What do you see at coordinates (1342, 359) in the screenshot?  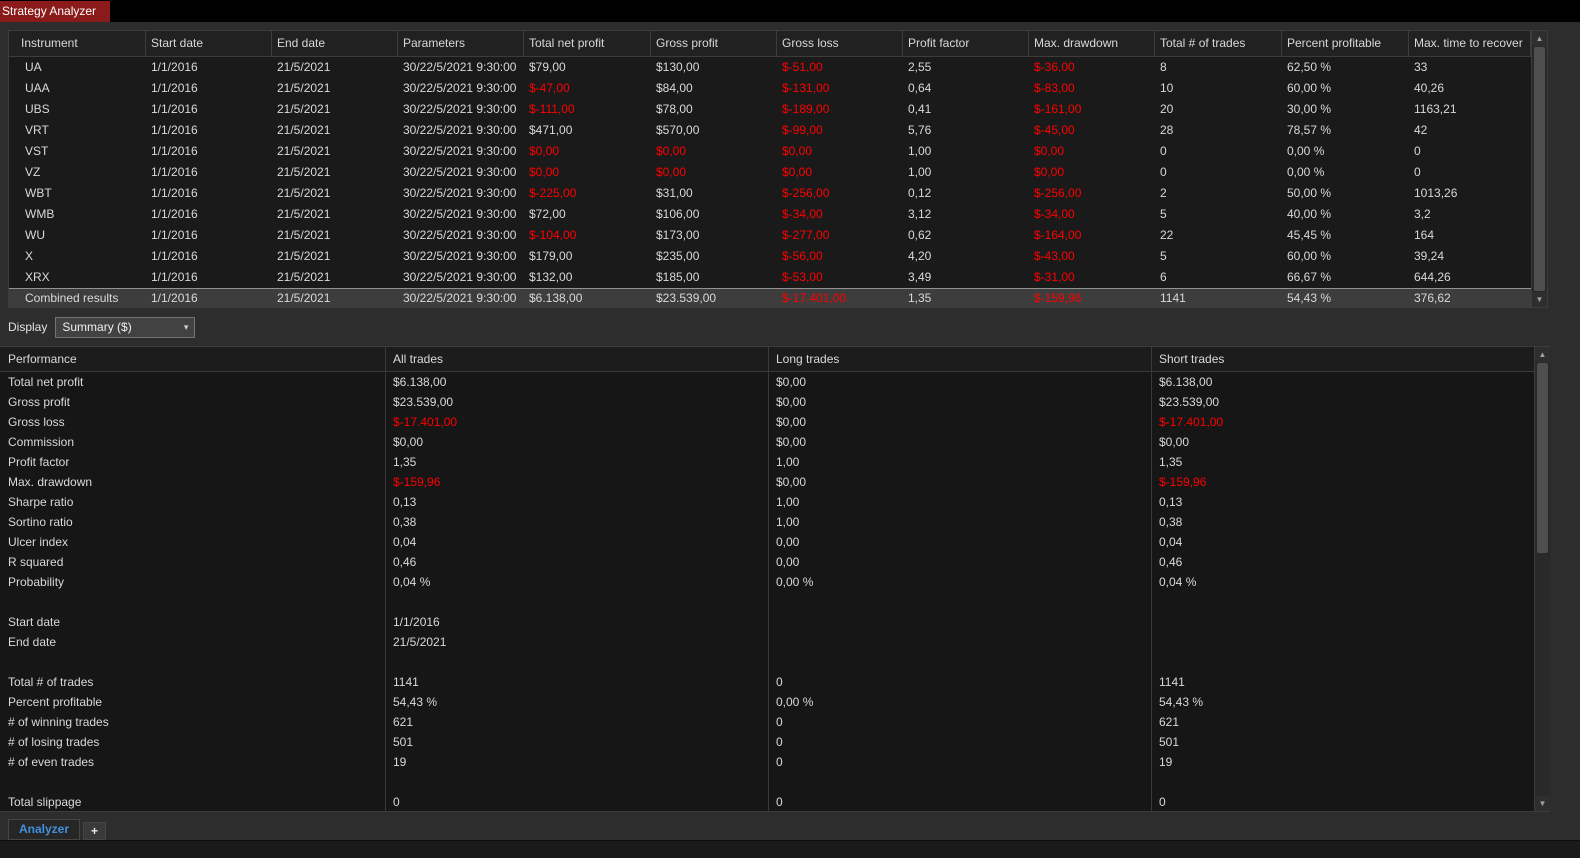 I see `column-header: Short trades` at bounding box center [1342, 359].